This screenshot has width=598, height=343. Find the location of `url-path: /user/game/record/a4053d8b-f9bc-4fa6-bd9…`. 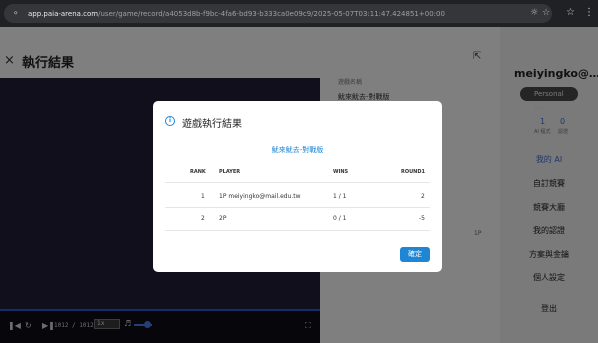

url-path: /user/game/record/a4053d8b-f9bc-4fa6-bd9… is located at coordinates (271, 13).